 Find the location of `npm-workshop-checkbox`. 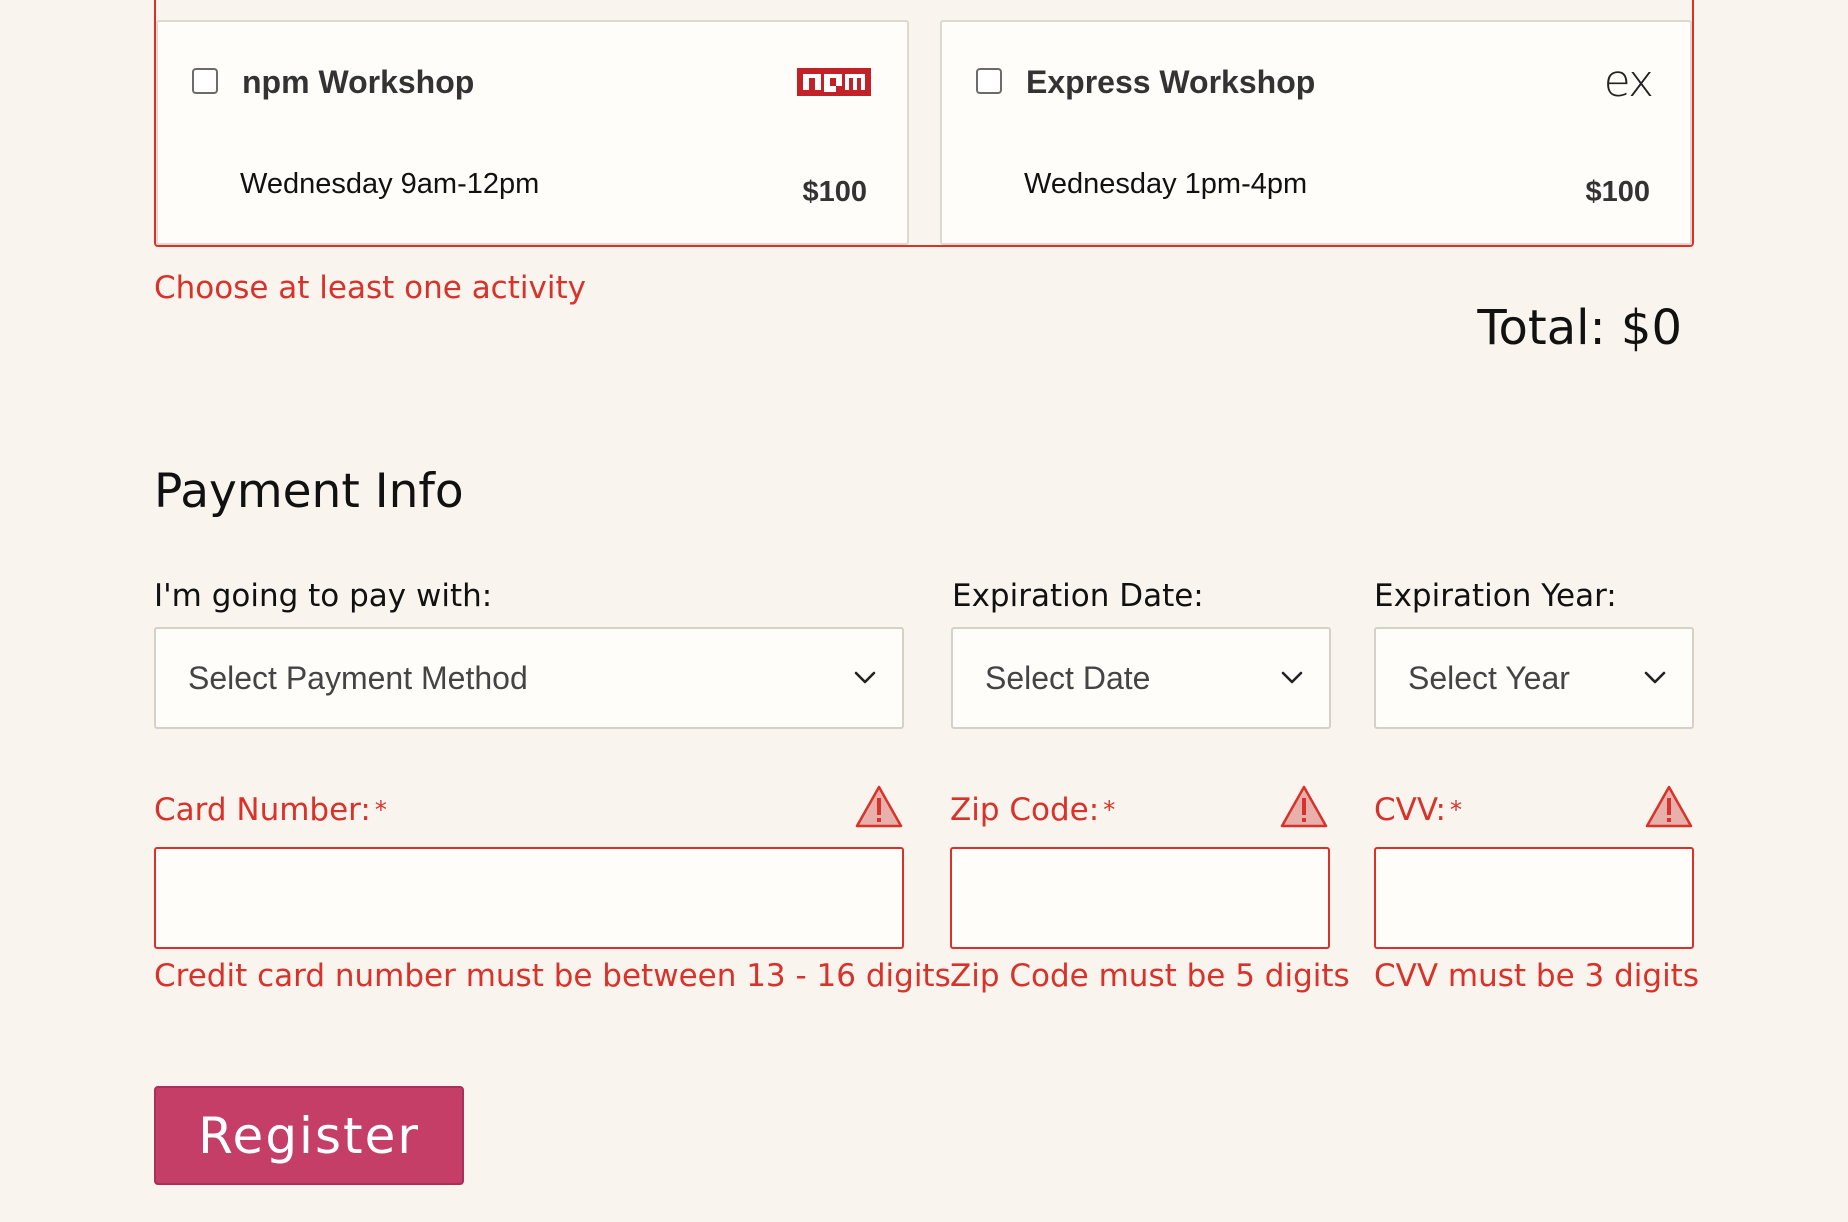

npm-workshop-checkbox is located at coordinates (205, 81).